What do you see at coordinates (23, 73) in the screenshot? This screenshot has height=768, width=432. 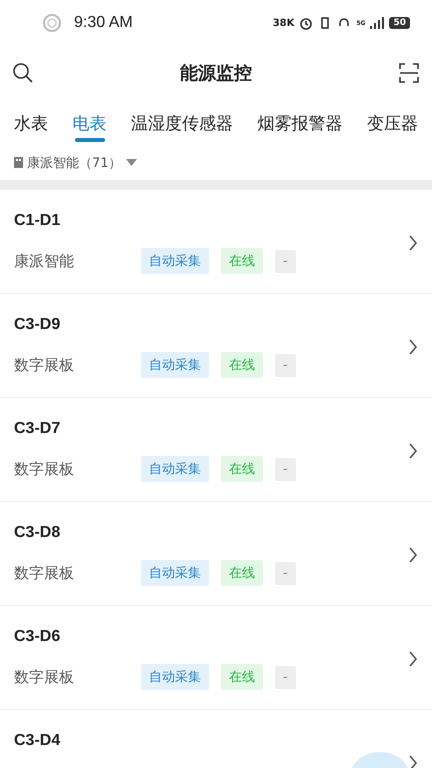 I see `search-icon` at bounding box center [23, 73].